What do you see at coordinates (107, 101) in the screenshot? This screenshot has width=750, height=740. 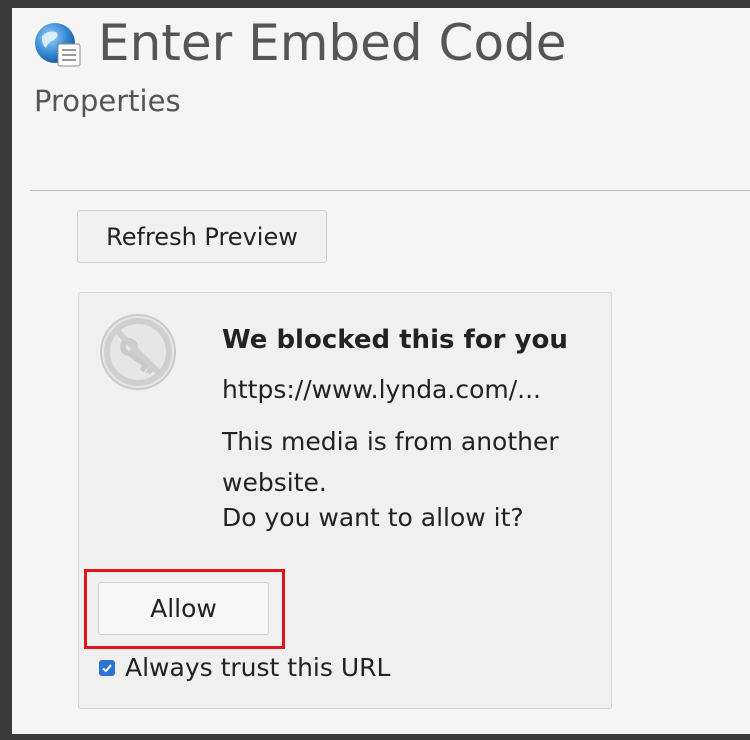 I see `page-subtitle: Properties` at bounding box center [107, 101].